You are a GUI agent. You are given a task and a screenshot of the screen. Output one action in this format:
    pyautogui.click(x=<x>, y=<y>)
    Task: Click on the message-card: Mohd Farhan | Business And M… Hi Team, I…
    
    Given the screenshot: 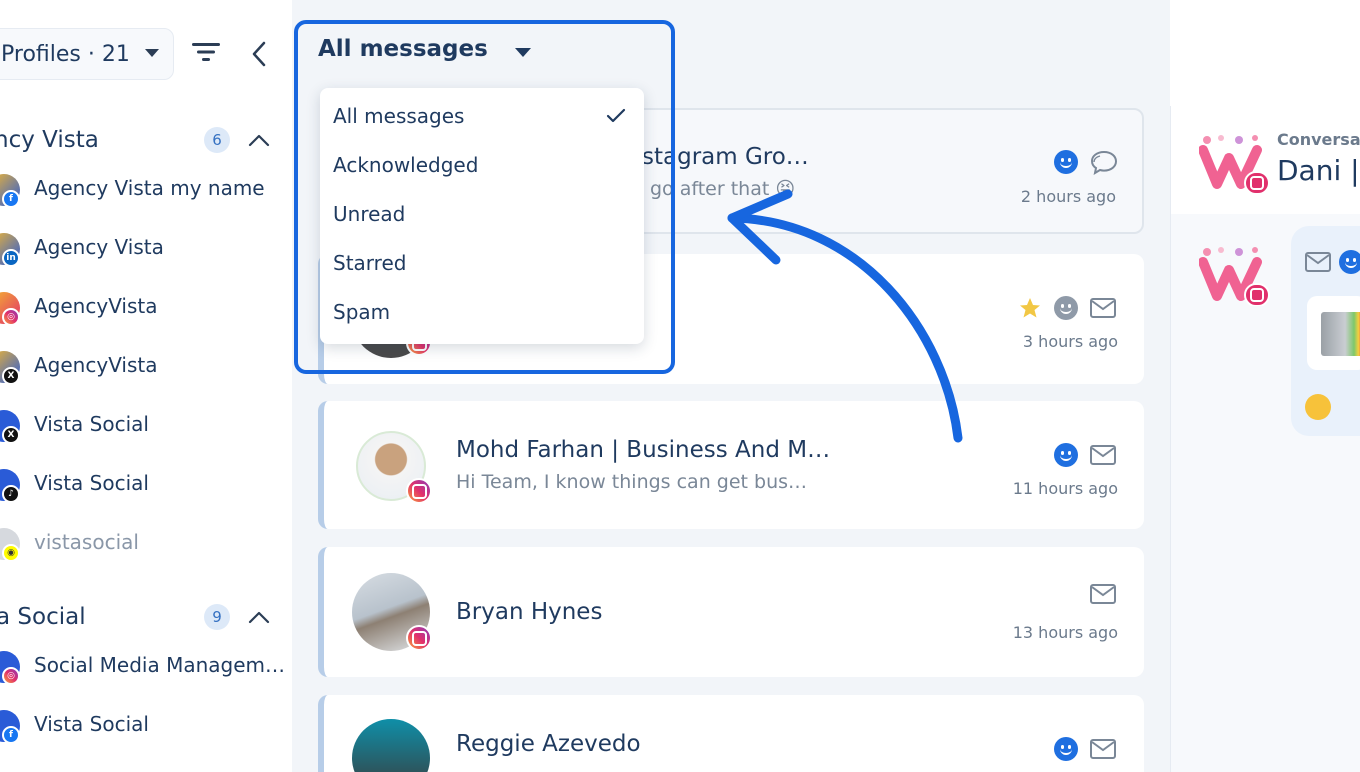 What is the action you would take?
    pyautogui.click(x=731, y=465)
    